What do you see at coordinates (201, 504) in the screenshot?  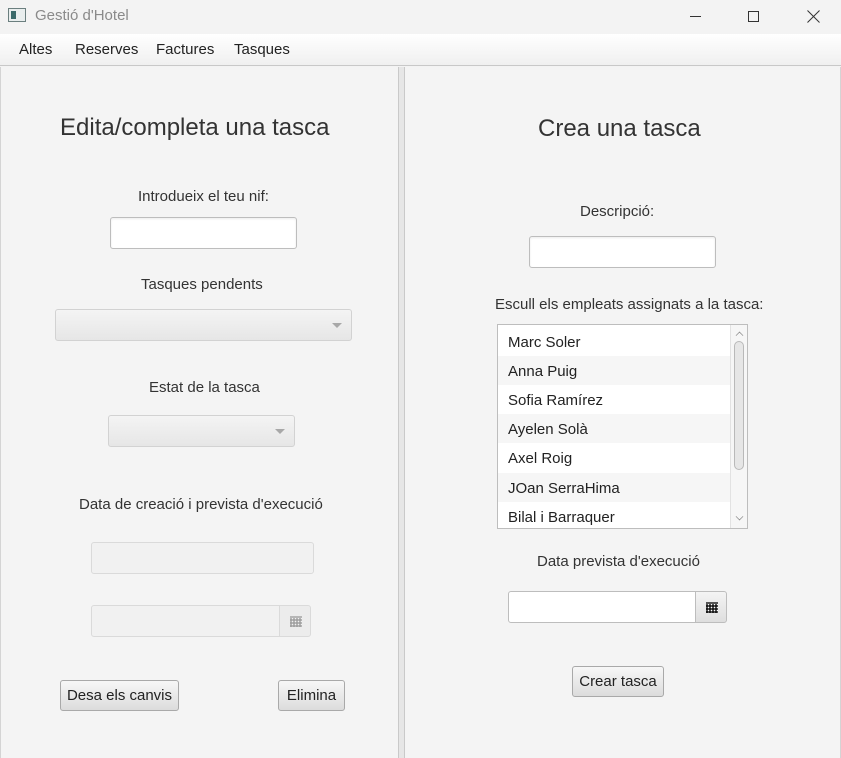 I see `dates-label: Data de creació i prevista d'execució` at bounding box center [201, 504].